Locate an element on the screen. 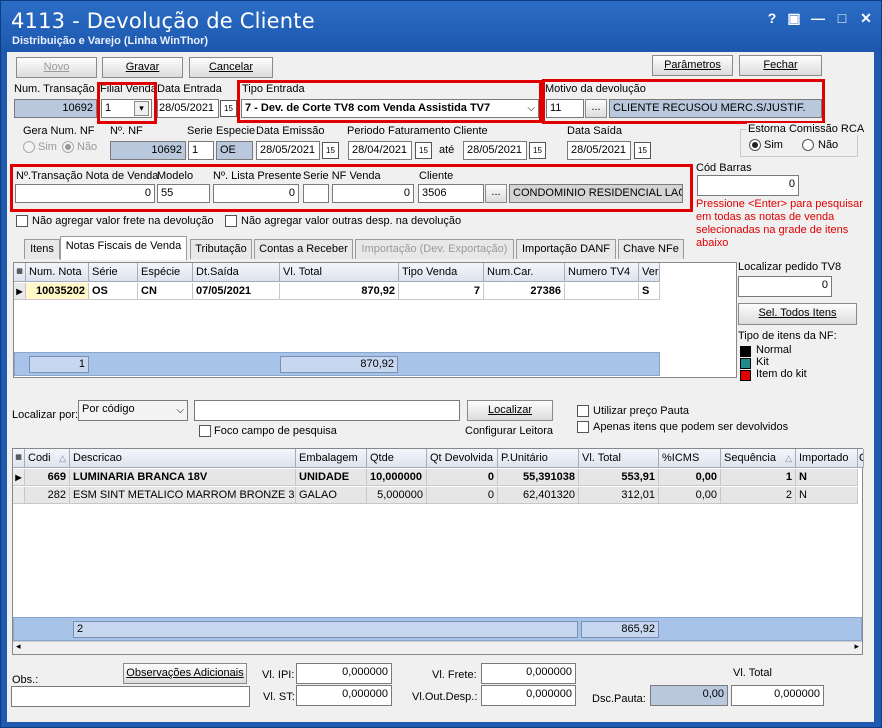  vl-frete-field: 0,000000 is located at coordinates (528, 673).